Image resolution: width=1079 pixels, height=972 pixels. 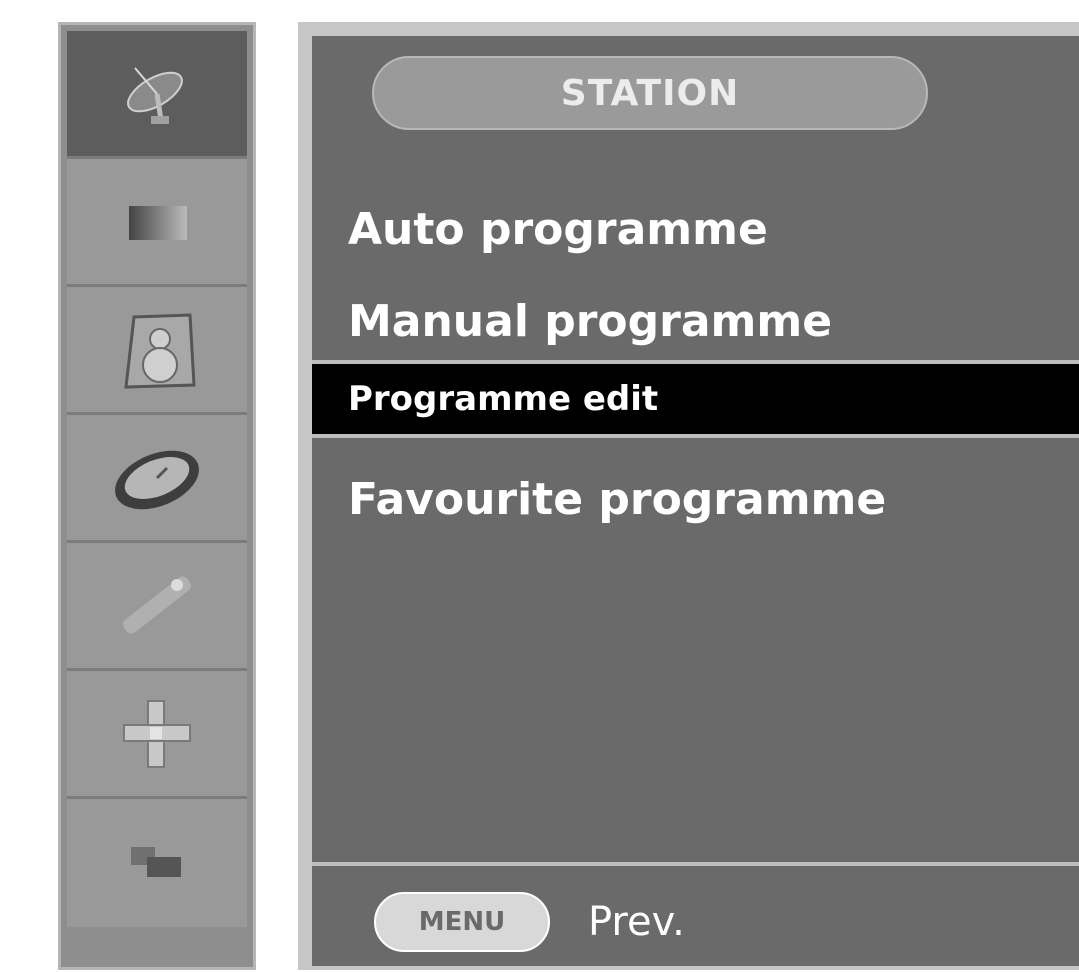 I want to click on sidebar-item-sound, so click(x=157, y=351).